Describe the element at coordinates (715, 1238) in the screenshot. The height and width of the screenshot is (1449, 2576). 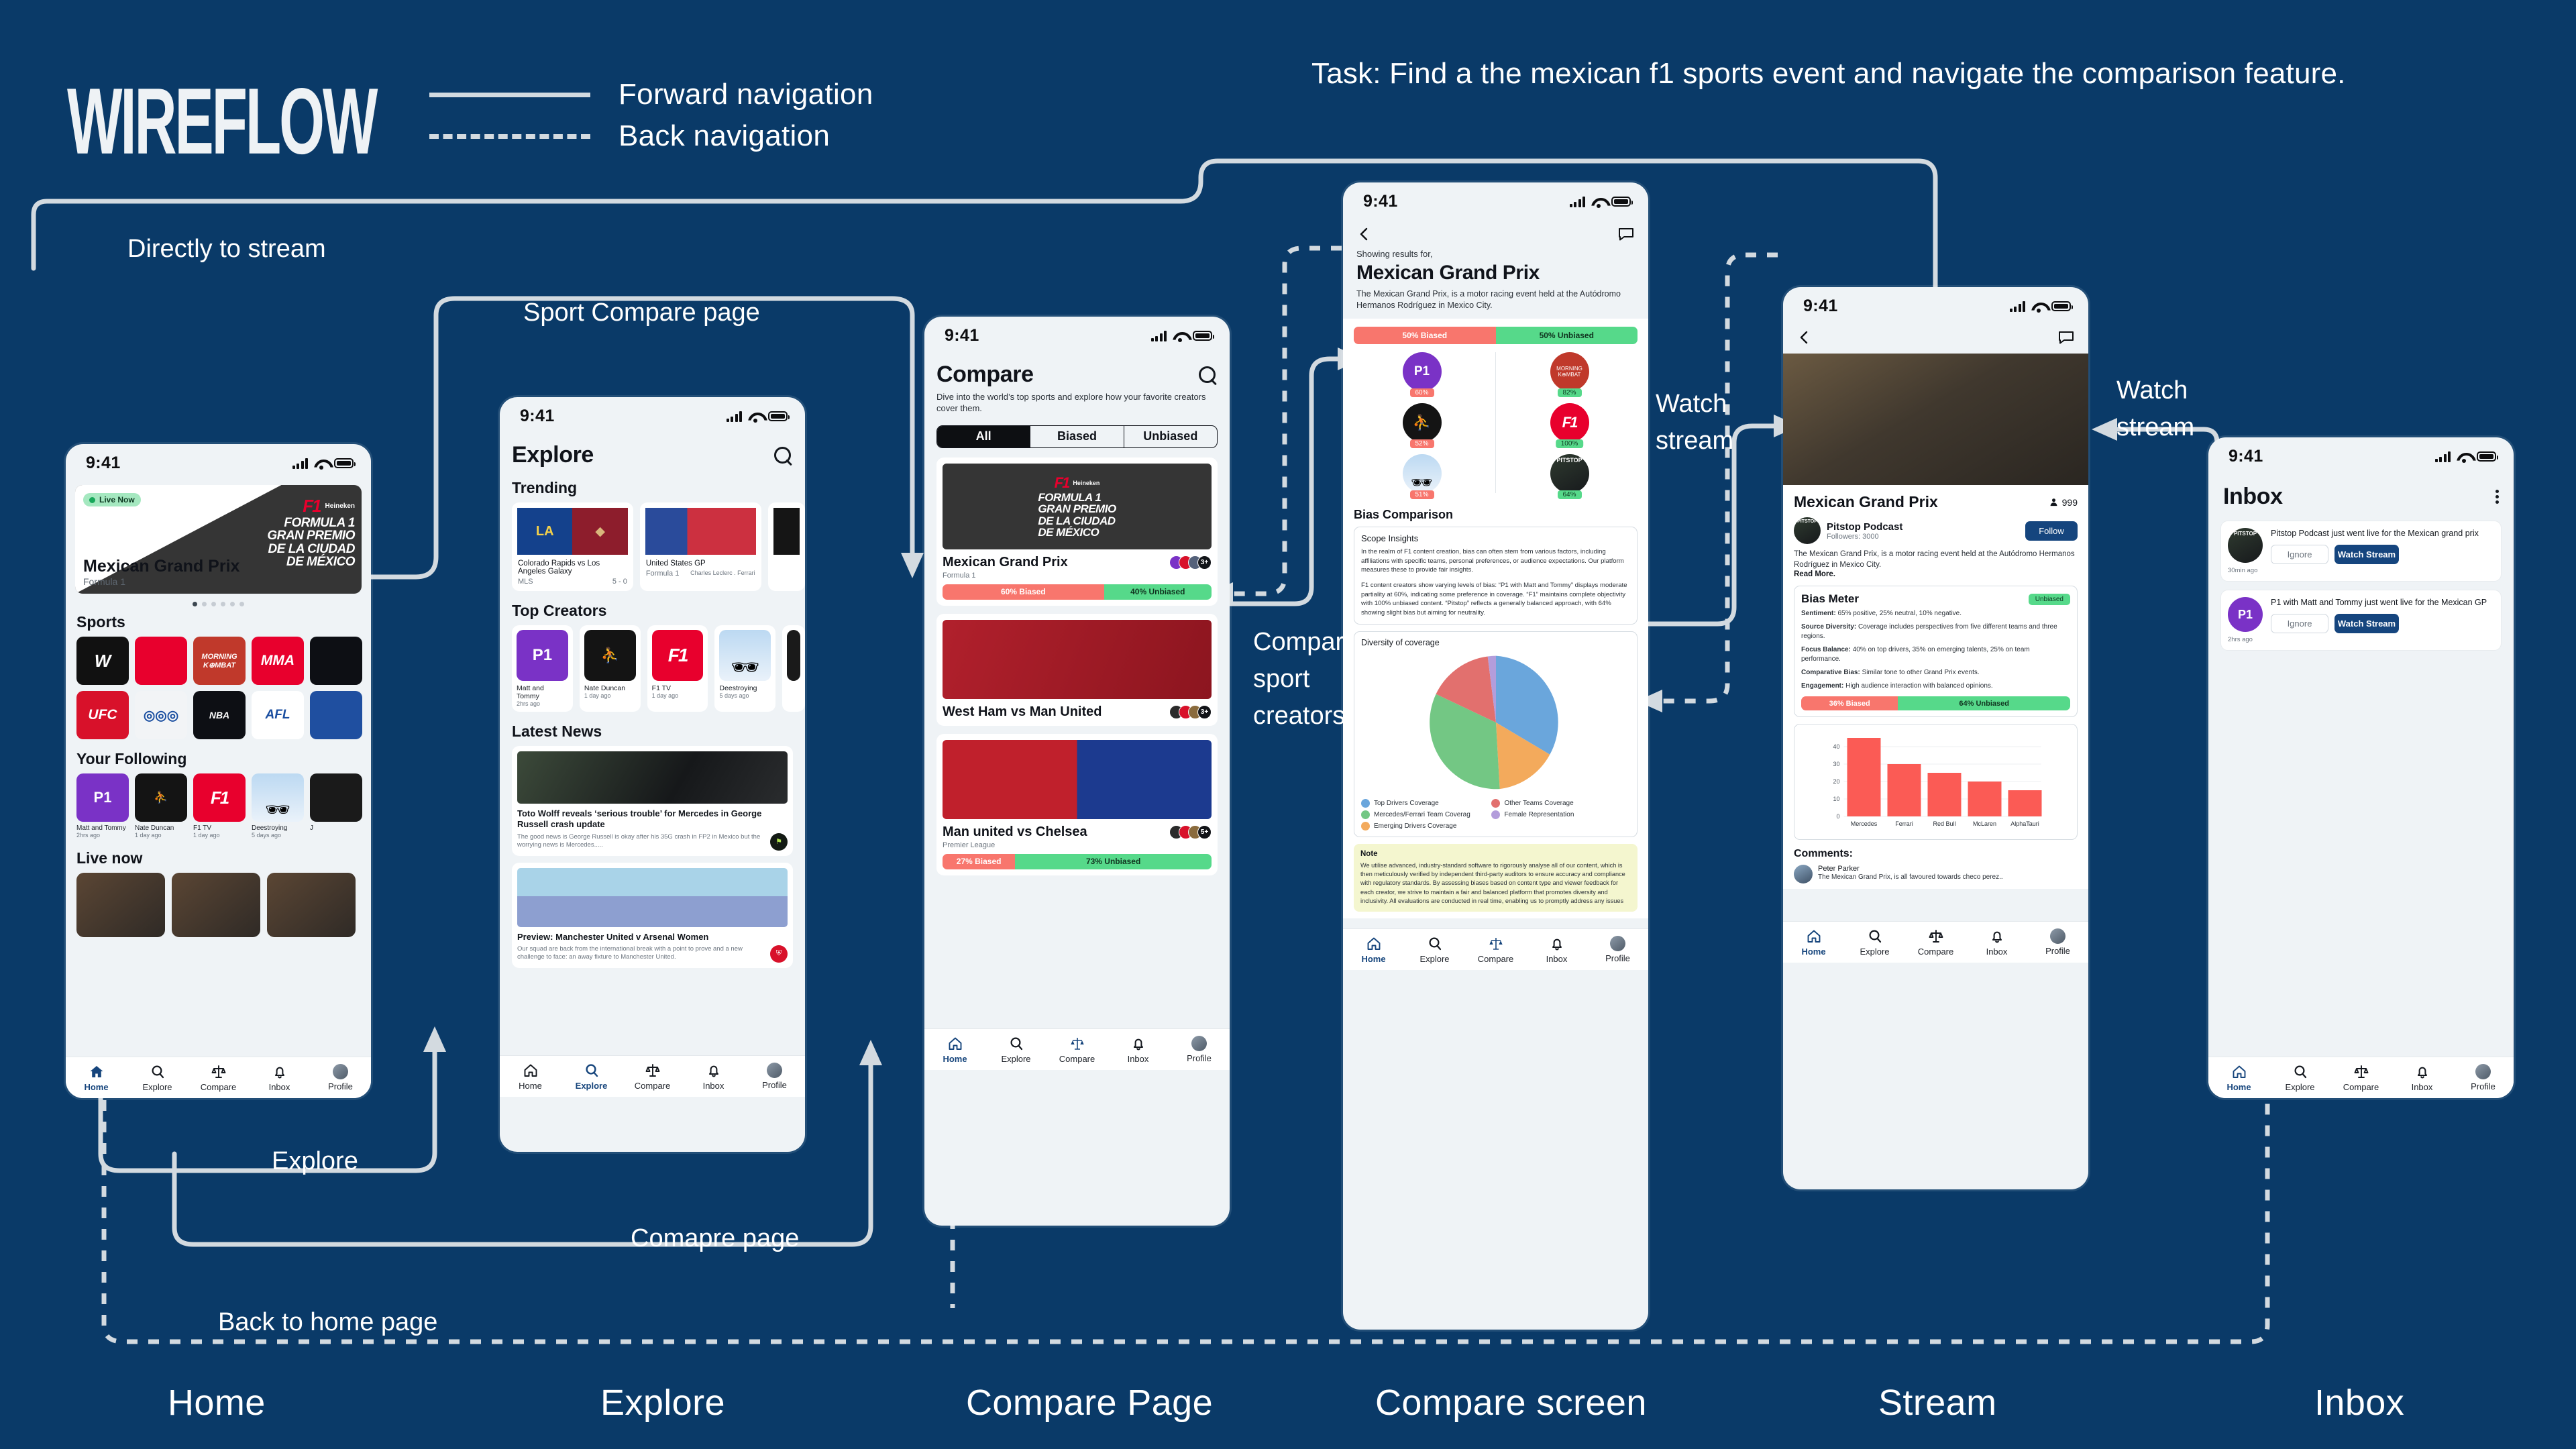
I see `annotation-compare-page: Comapre page` at that location.